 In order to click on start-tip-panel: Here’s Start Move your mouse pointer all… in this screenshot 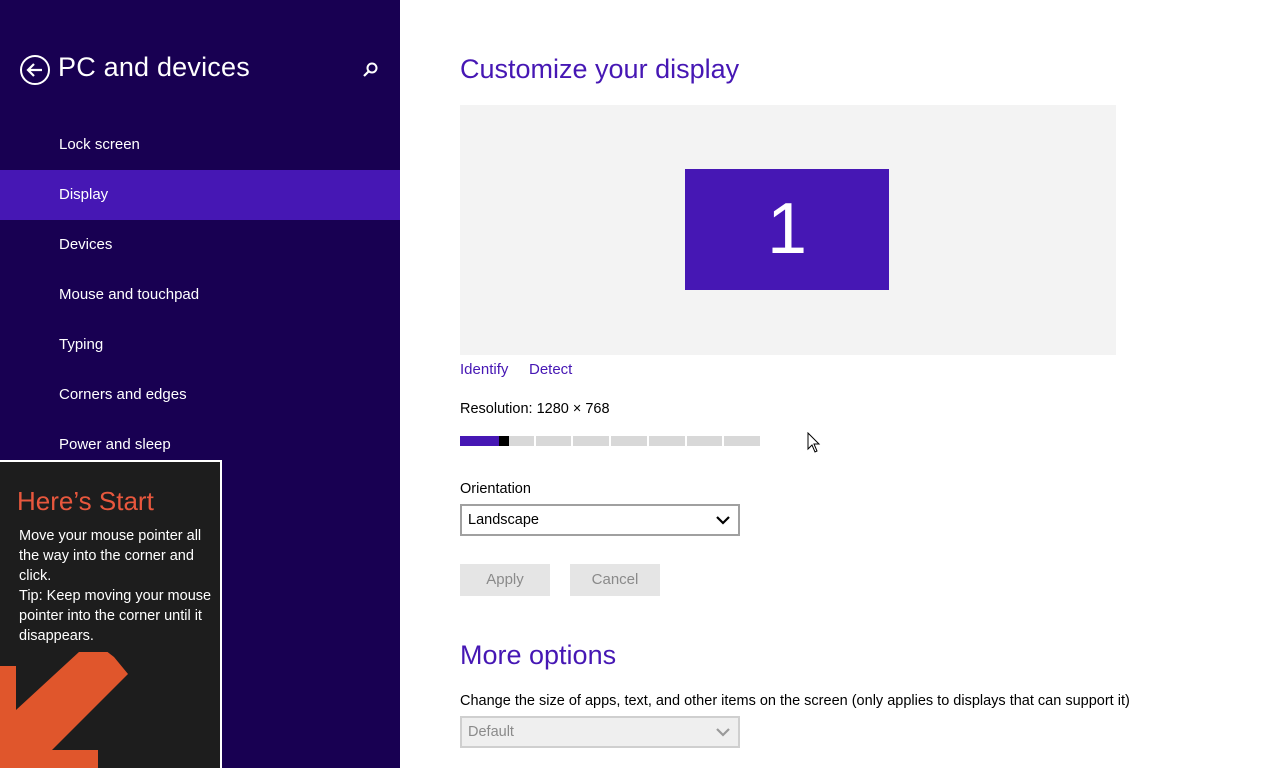, I will do `click(111, 614)`.